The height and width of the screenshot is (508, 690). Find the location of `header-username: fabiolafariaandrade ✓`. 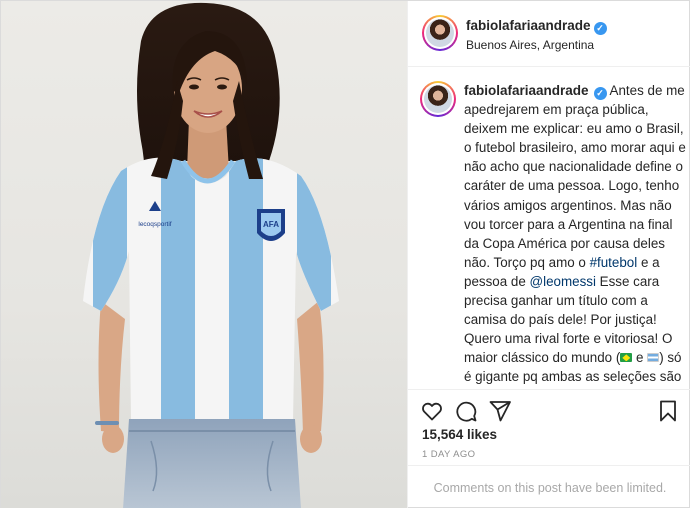

header-username: fabiolafariaandrade ✓ is located at coordinates (536, 26).